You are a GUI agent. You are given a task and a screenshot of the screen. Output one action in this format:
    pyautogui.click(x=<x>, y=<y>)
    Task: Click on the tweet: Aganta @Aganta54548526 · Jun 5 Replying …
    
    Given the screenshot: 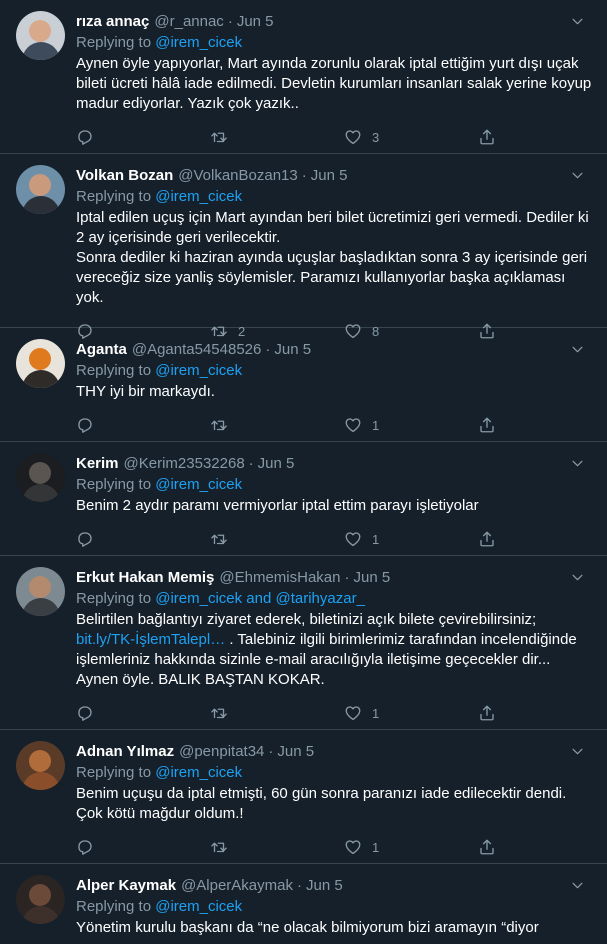 What is the action you would take?
    pyautogui.click(x=303, y=385)
    